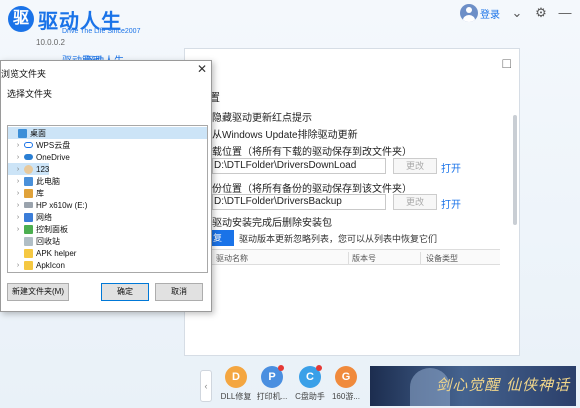 This screenshot has width=580, height=408. Describe the element at coordinates (34, 241) in the screenshot. I see `tree-item: 回收站` at that location.